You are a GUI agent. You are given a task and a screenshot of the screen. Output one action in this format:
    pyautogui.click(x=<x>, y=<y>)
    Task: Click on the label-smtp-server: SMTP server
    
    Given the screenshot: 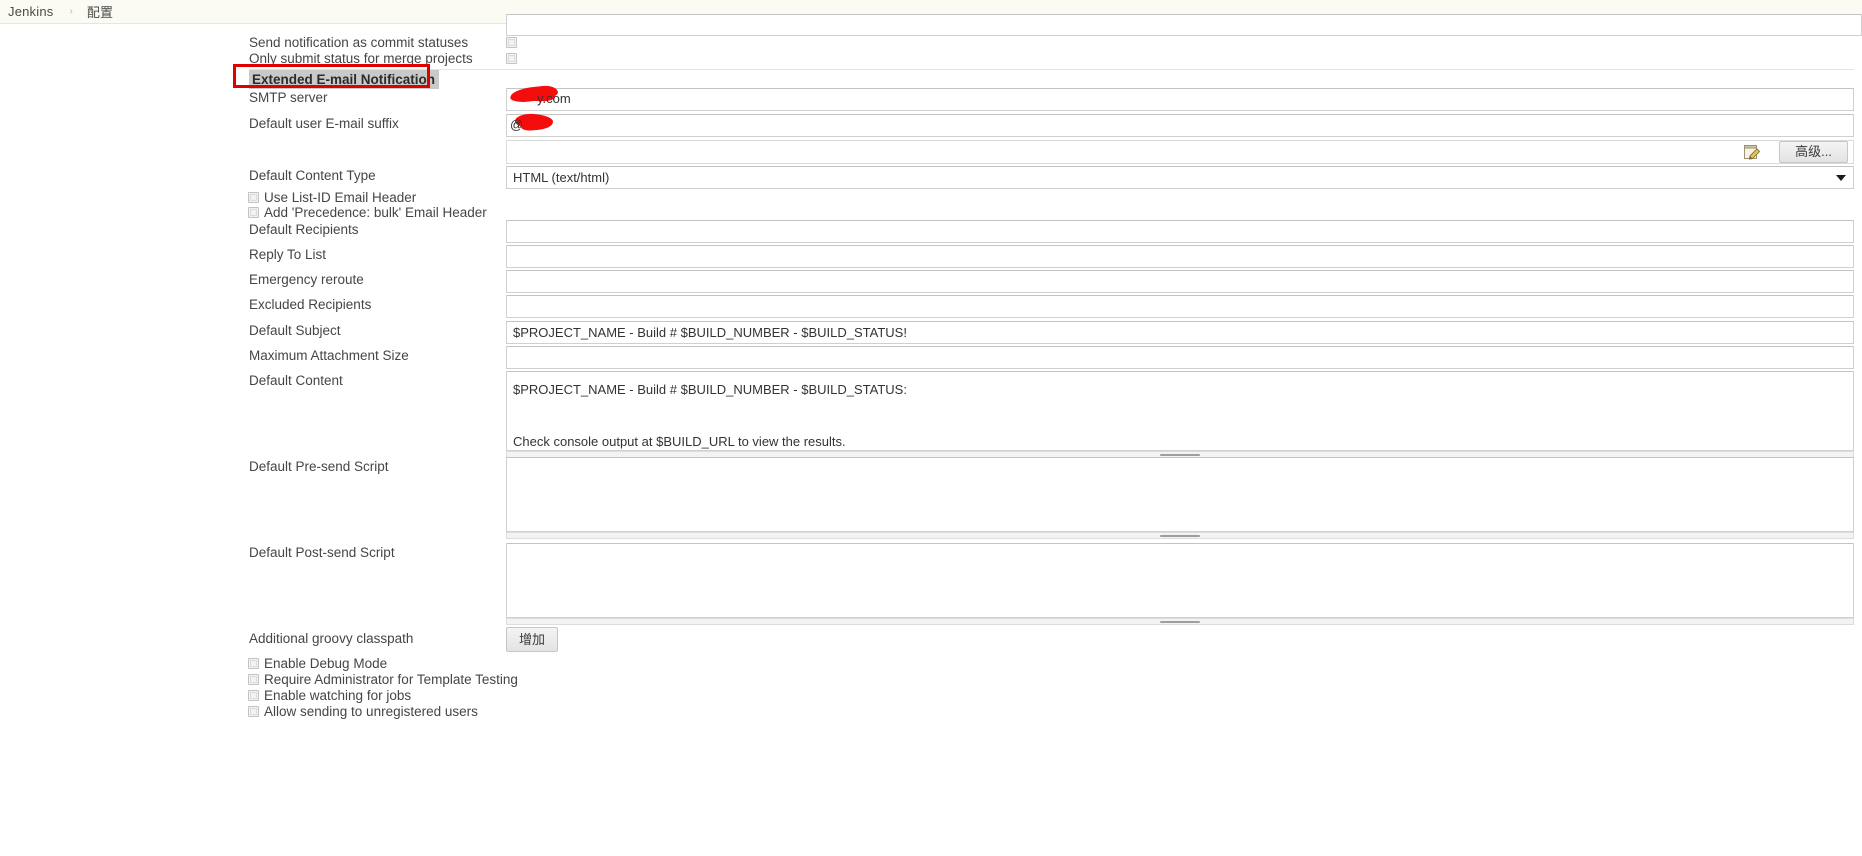 What is the action you would take?
    pyautogui.click(x=288, y=97)
    